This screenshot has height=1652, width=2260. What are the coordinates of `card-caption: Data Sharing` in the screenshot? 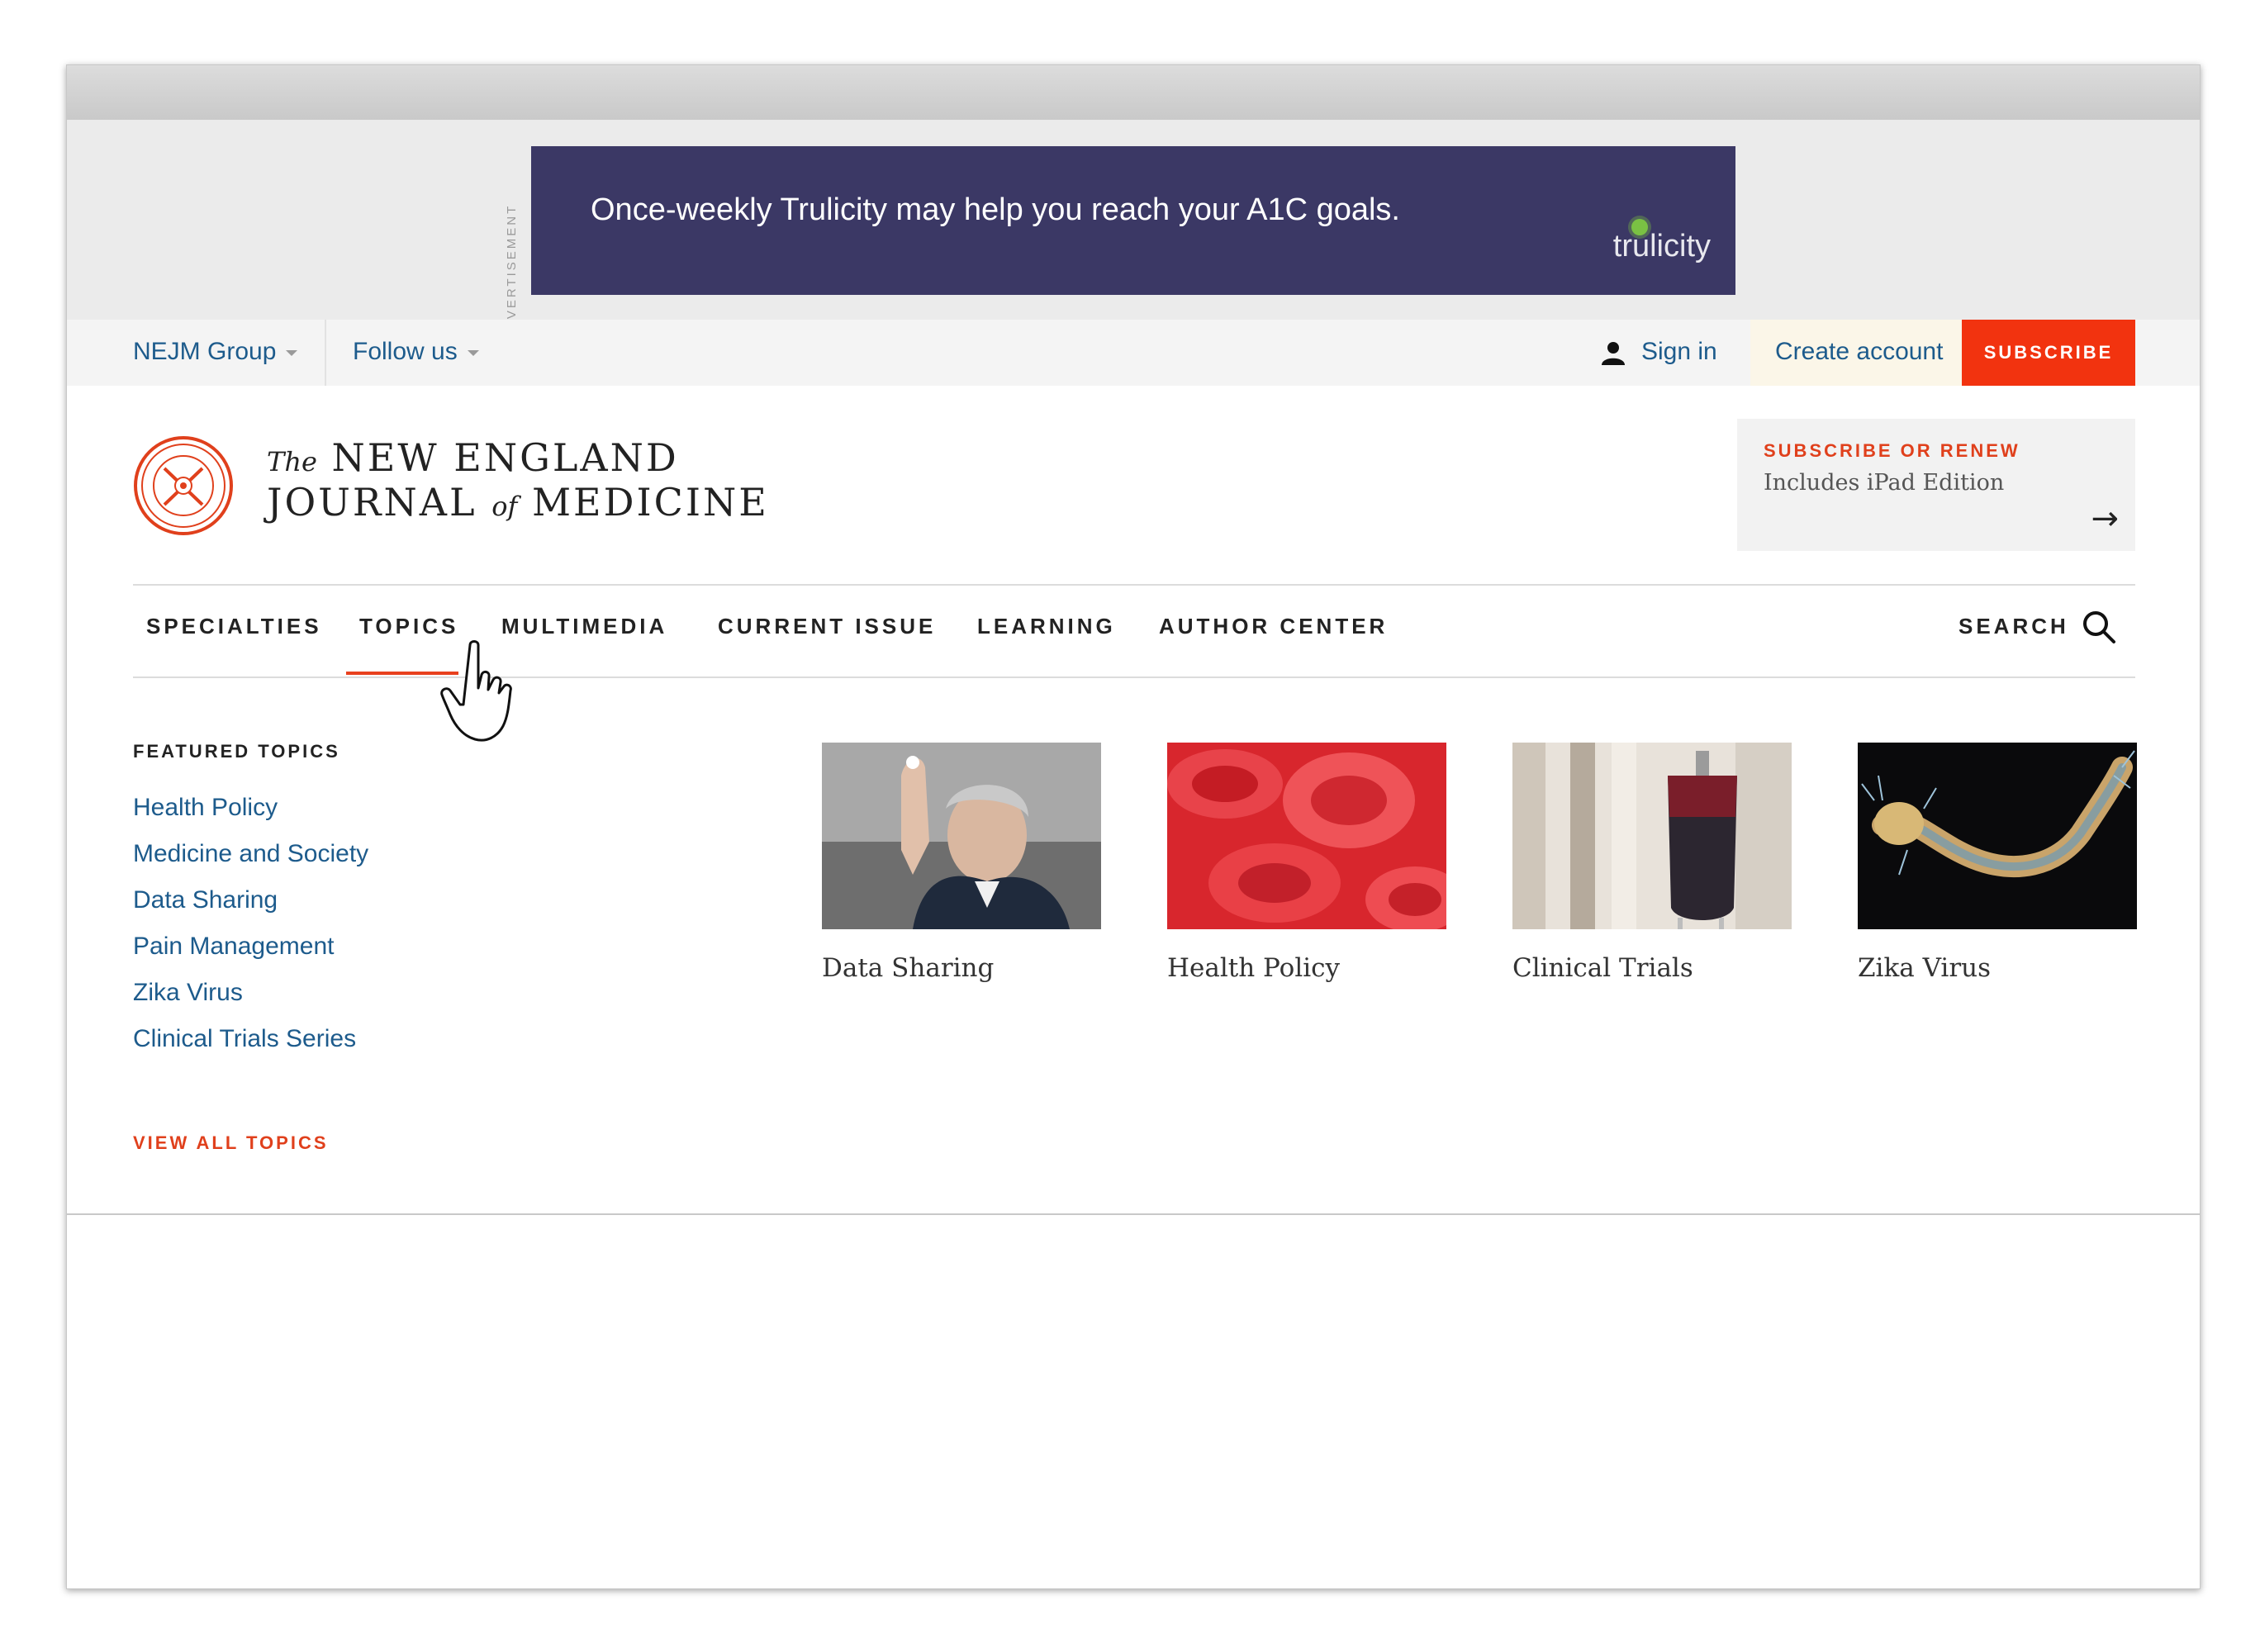 It's located at (908, 968).